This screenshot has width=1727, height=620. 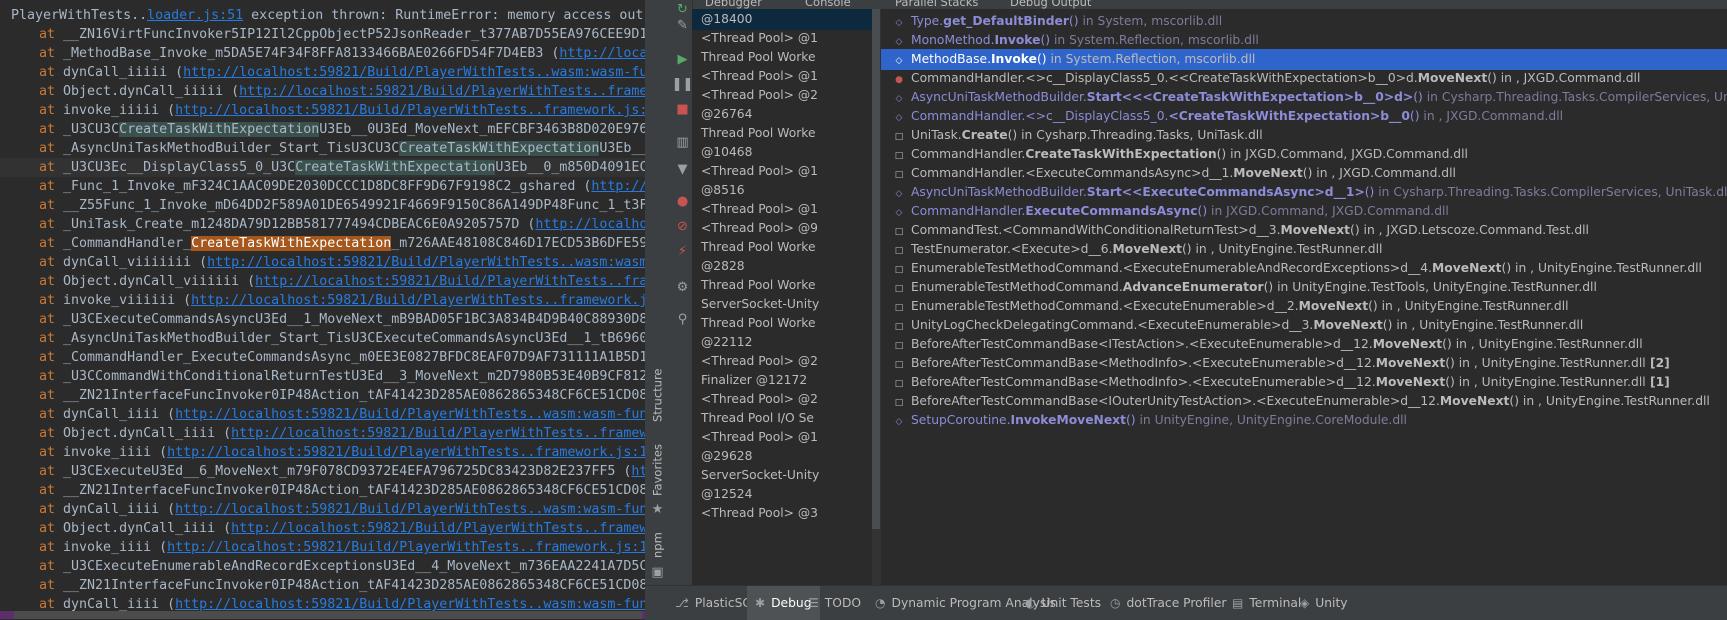 I want to click on side-tab-structure: Structure, so click(x=657, y=395).